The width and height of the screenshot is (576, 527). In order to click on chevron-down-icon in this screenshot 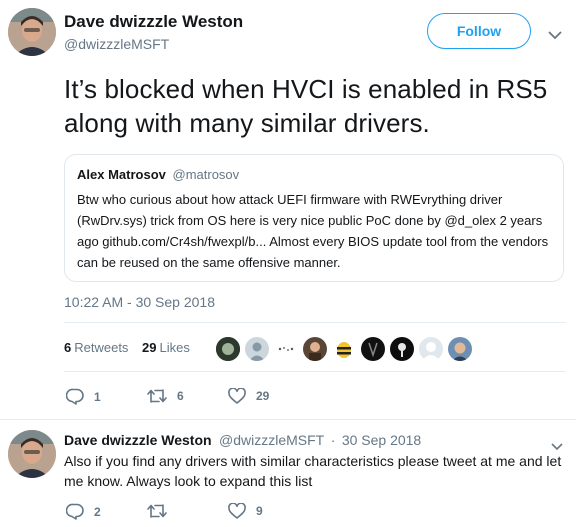, I will do `click(555, 36)`.